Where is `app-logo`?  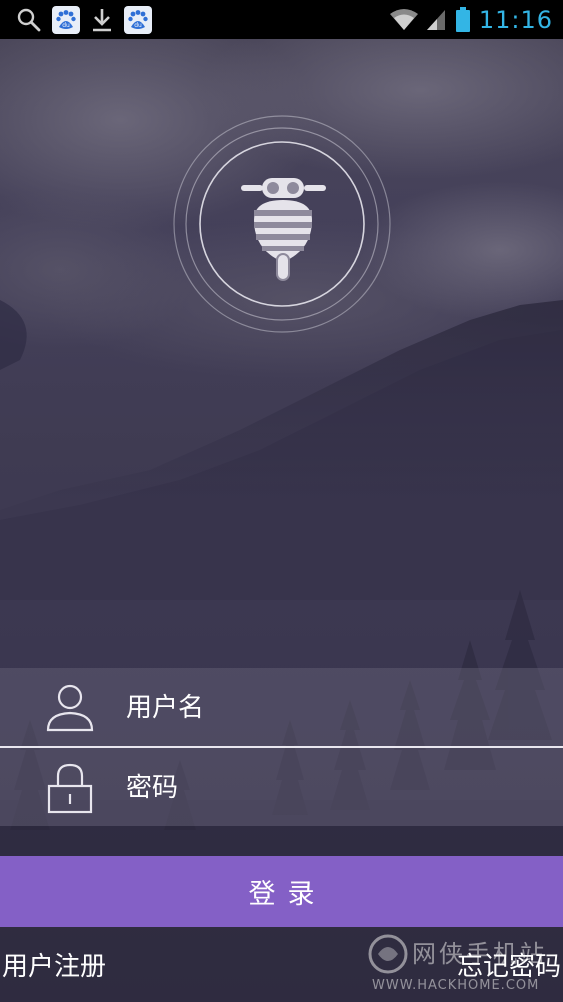 app-logo is located at coordinates (282, 224).